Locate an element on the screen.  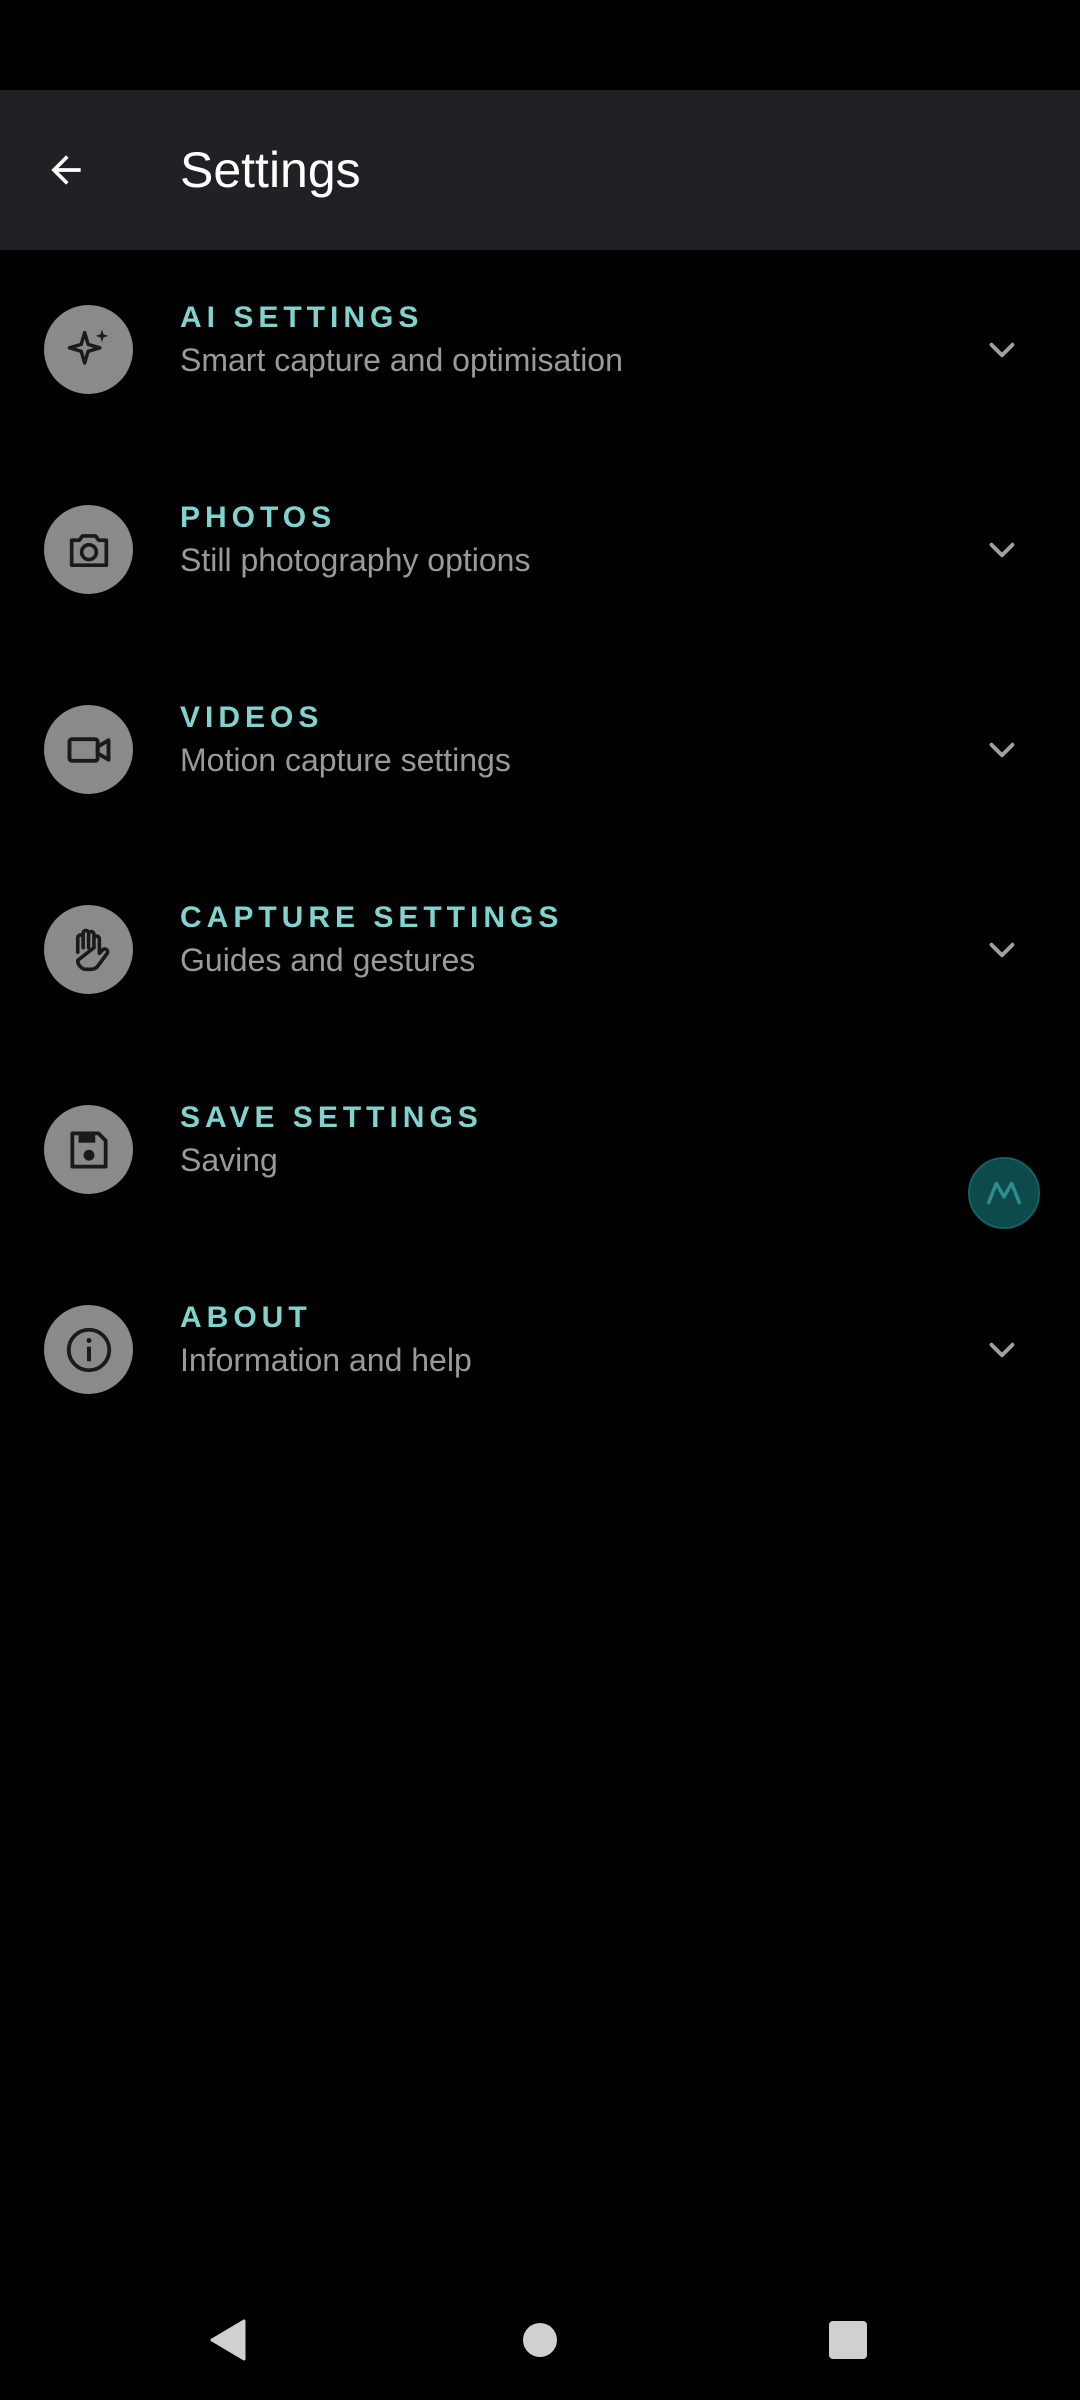
settings-item-title: CAPTURE SETTINGS is located at coordinates (372, 917).